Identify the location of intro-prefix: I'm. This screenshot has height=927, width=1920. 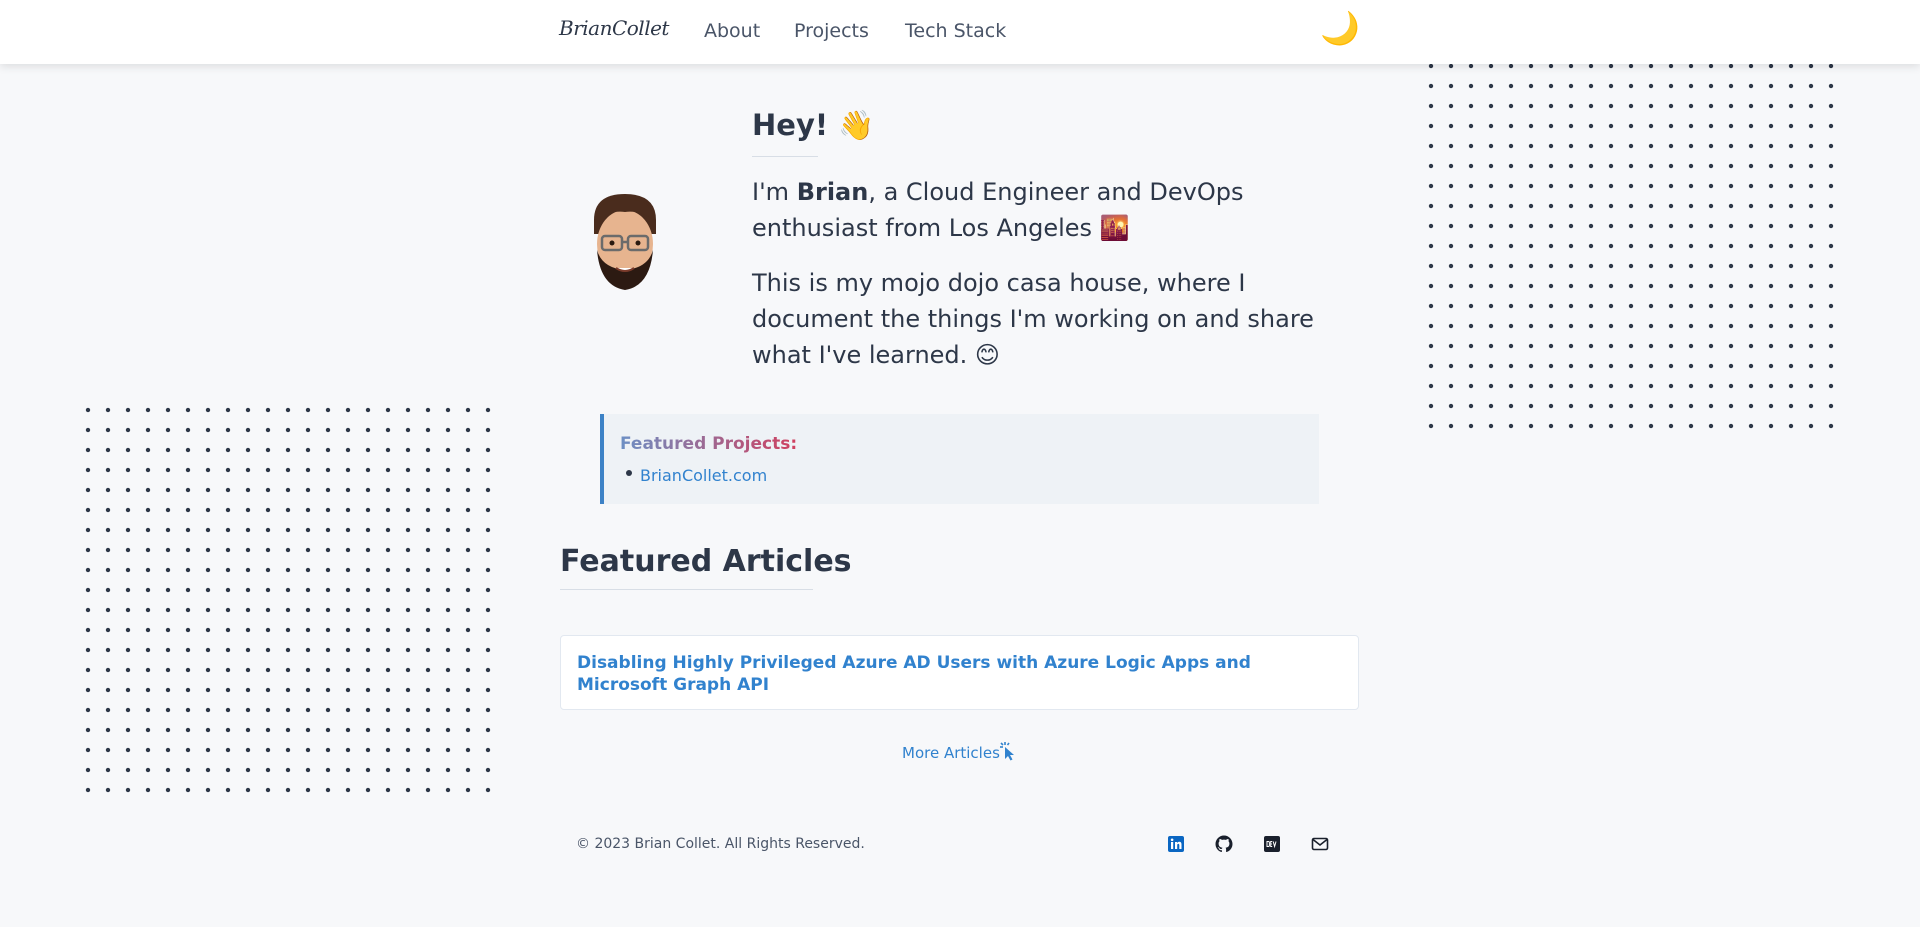
(774, 192).